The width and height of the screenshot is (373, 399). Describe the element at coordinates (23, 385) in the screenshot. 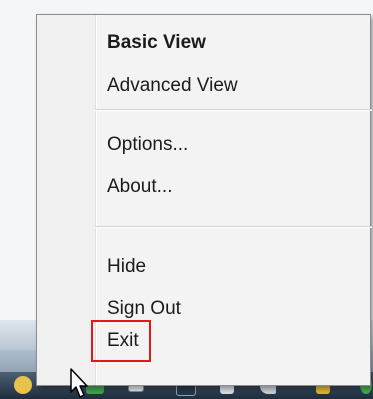

I see `tray-app-icon` at that location.